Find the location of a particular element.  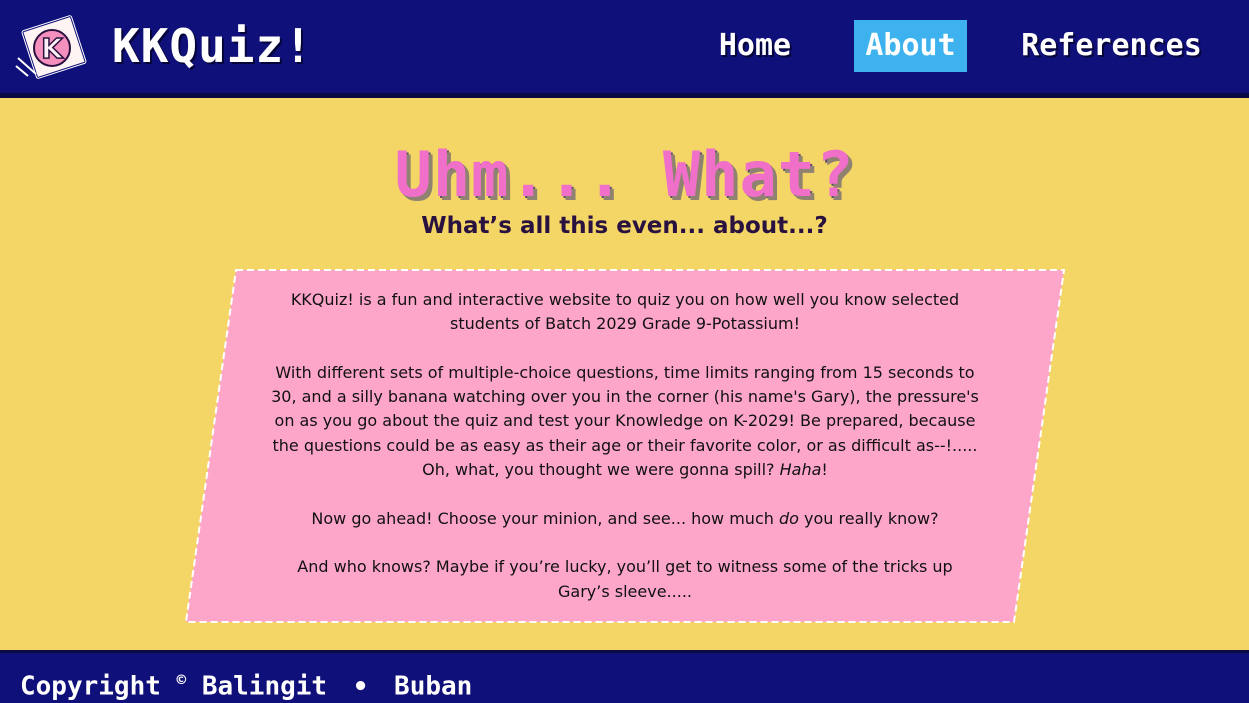

site-brand: KKQuiz! is located at coordinates (212, 46).